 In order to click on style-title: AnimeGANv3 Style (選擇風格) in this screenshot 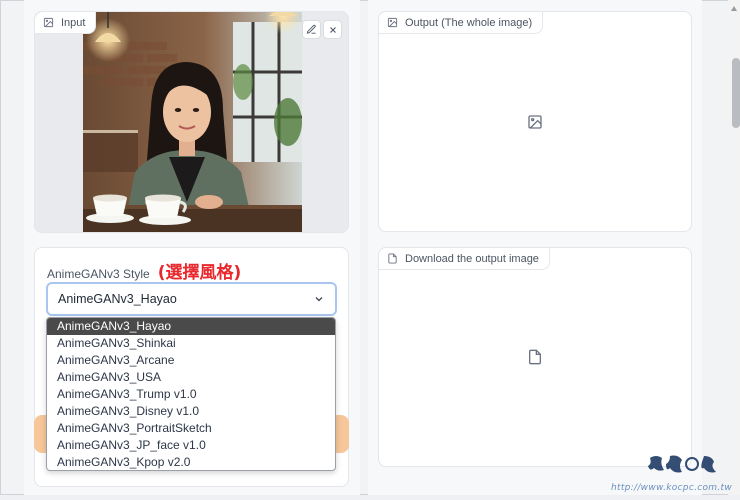, I will do `click(144, 270)`.